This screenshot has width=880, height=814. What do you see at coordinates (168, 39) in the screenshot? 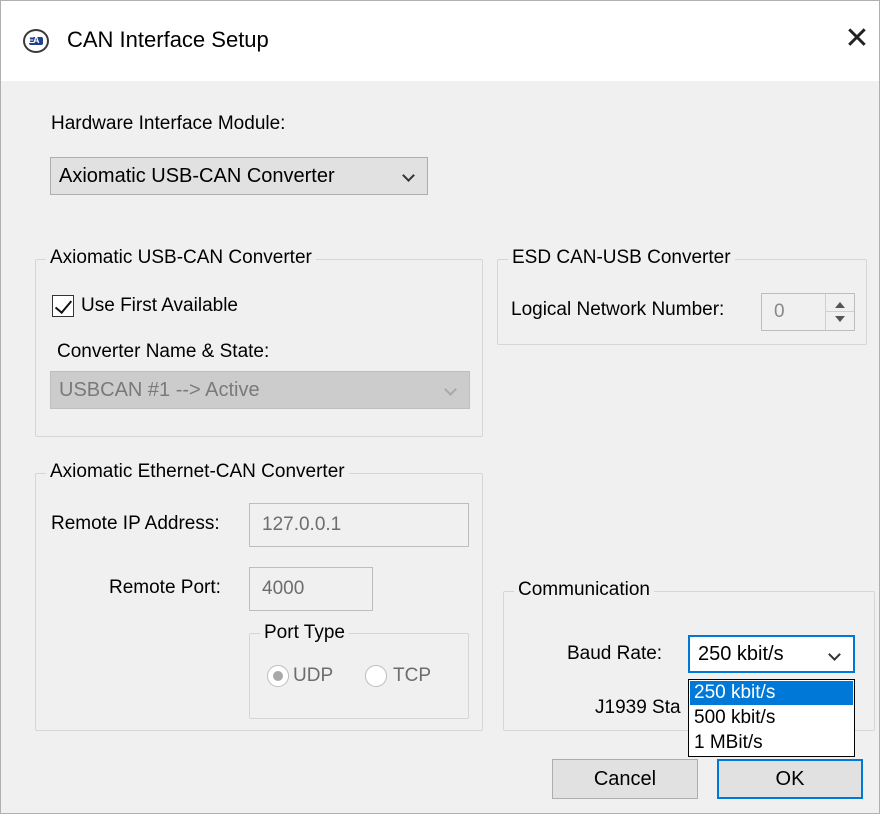
I see `window-title: CAN Interface Setup` at bounding box center [168, 39].